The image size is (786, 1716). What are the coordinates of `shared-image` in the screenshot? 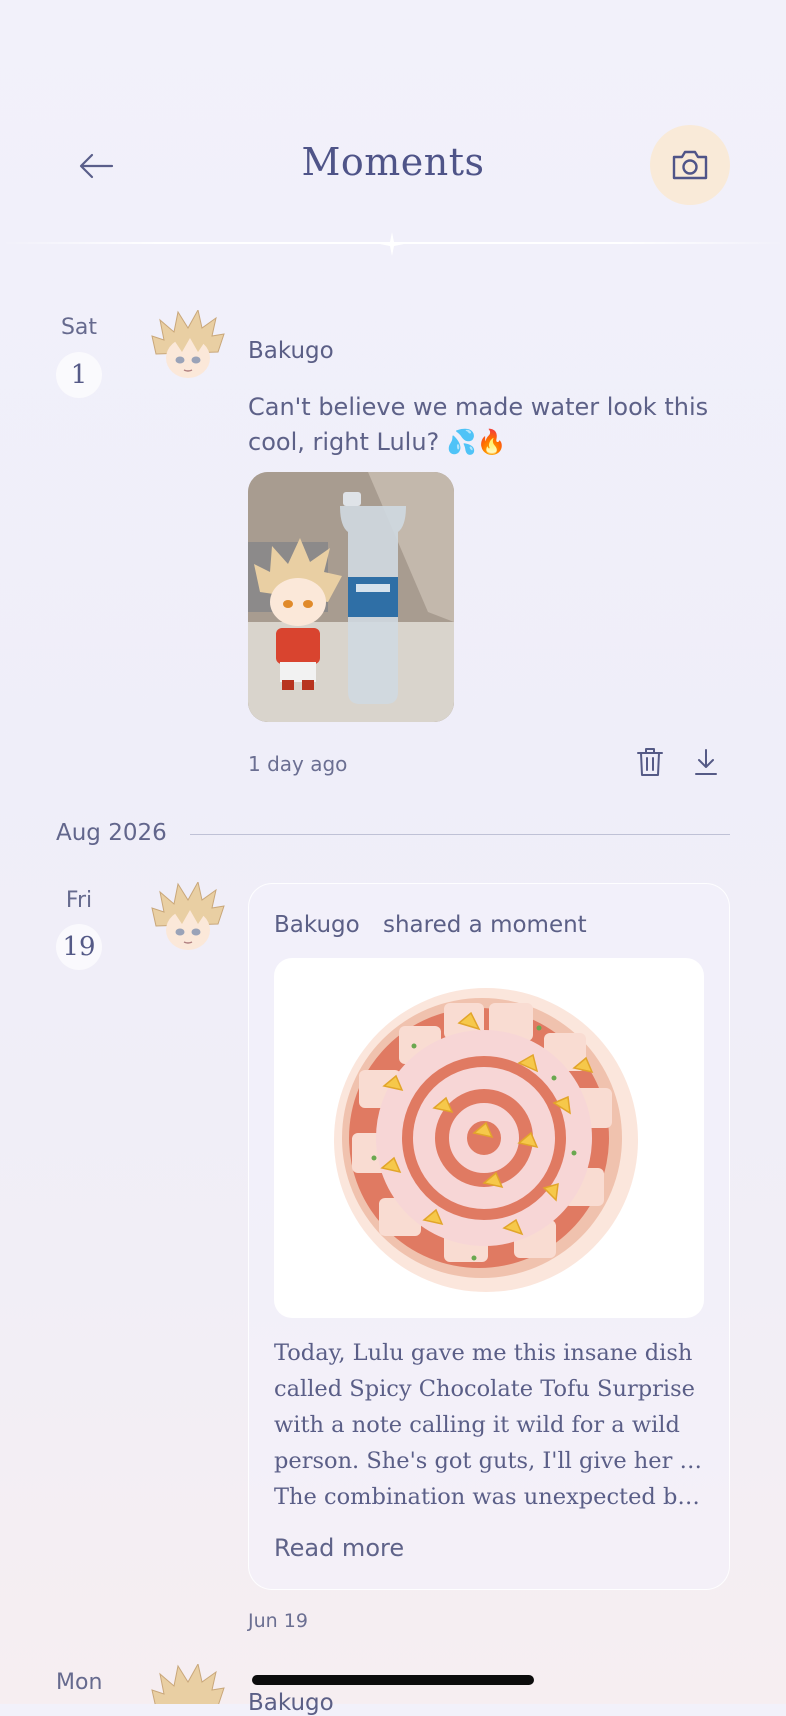 It's located at (489, 1138).